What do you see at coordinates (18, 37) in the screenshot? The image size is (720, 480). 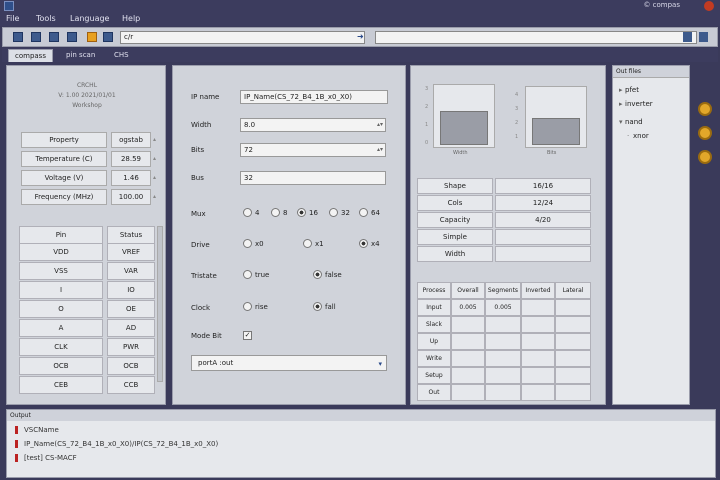 I see `back-icon` at bounding box center [18, 37].